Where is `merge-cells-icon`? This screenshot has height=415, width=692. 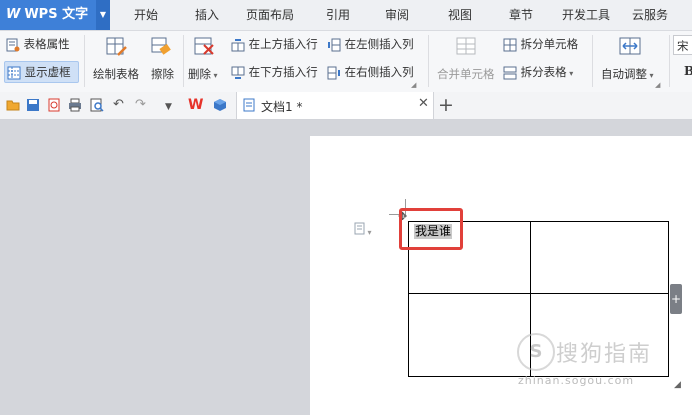 merge-cells-icon is located at coordinates (466, 47).